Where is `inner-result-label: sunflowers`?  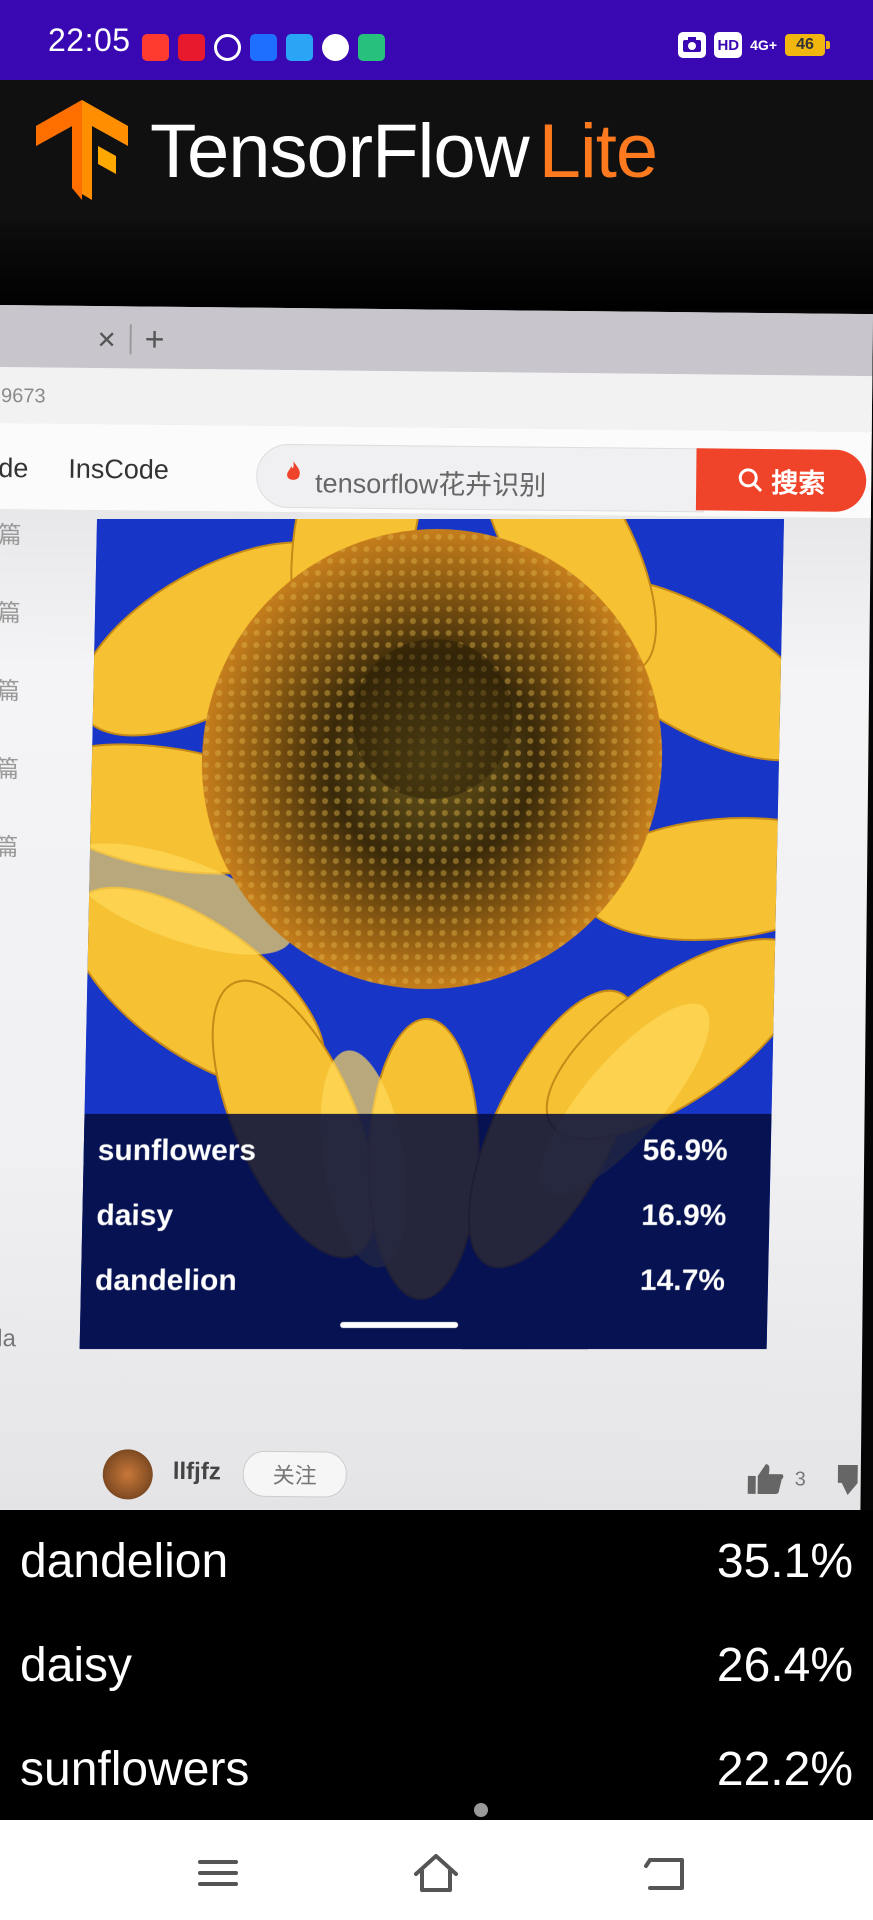 inner-result-label: sunflowers is located at coordinates (177, 1150).